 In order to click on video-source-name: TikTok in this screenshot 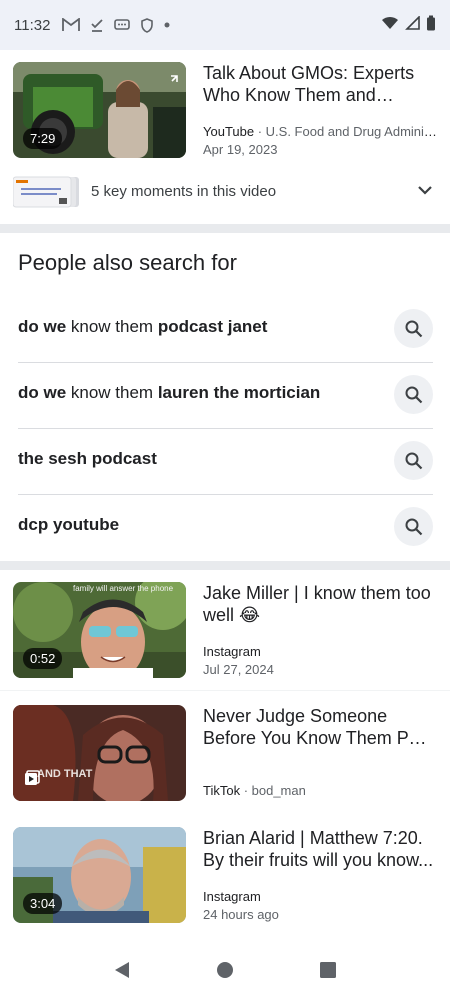, I will do `click(222, 790)`.